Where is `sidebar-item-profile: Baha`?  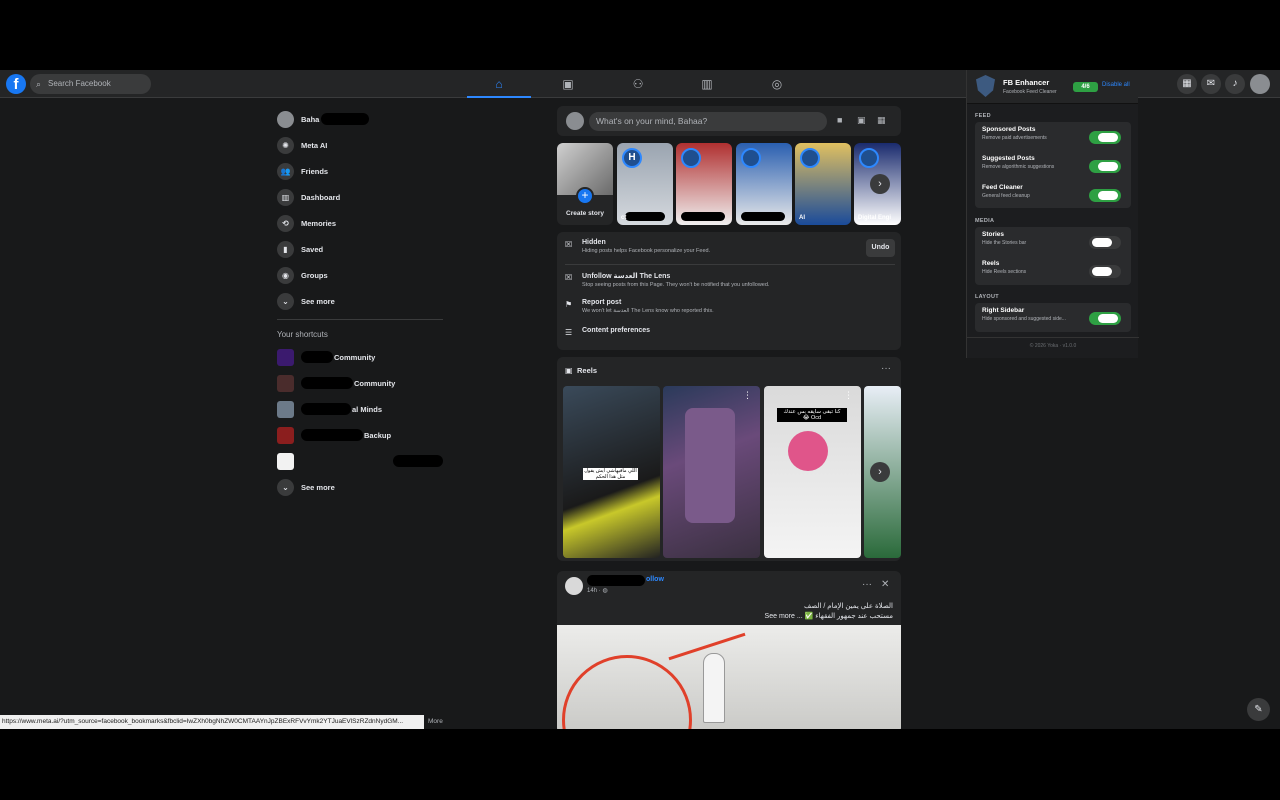 sidebar-item-profile: Baha is located at coordinates (359, 119).